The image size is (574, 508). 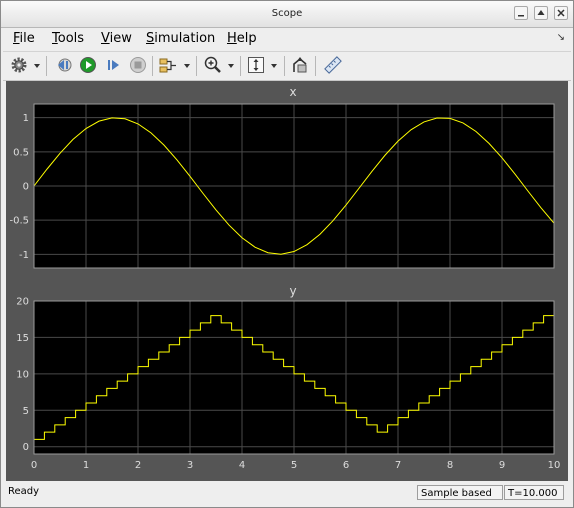 I want to click on x-tick-label: 2, so click(x=138, y=465).